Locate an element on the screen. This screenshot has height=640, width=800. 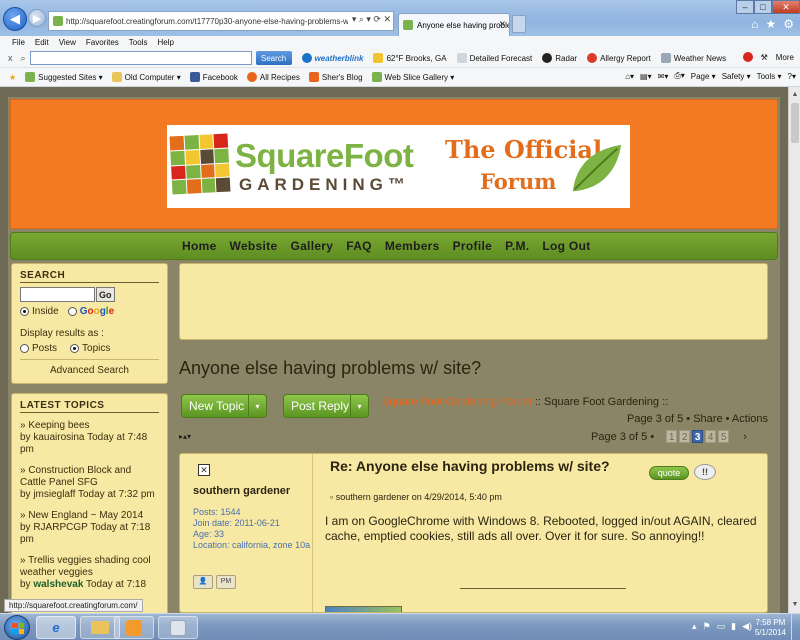
address-controls-icon: ▾ ⌕ ▾ ⟳ ✕ is located at coordinates (369, 19).